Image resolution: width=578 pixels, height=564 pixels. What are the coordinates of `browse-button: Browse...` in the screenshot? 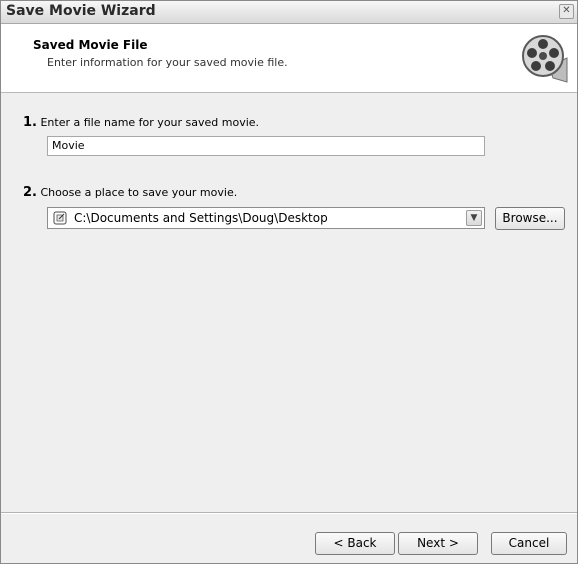 It's located at (530, 218).